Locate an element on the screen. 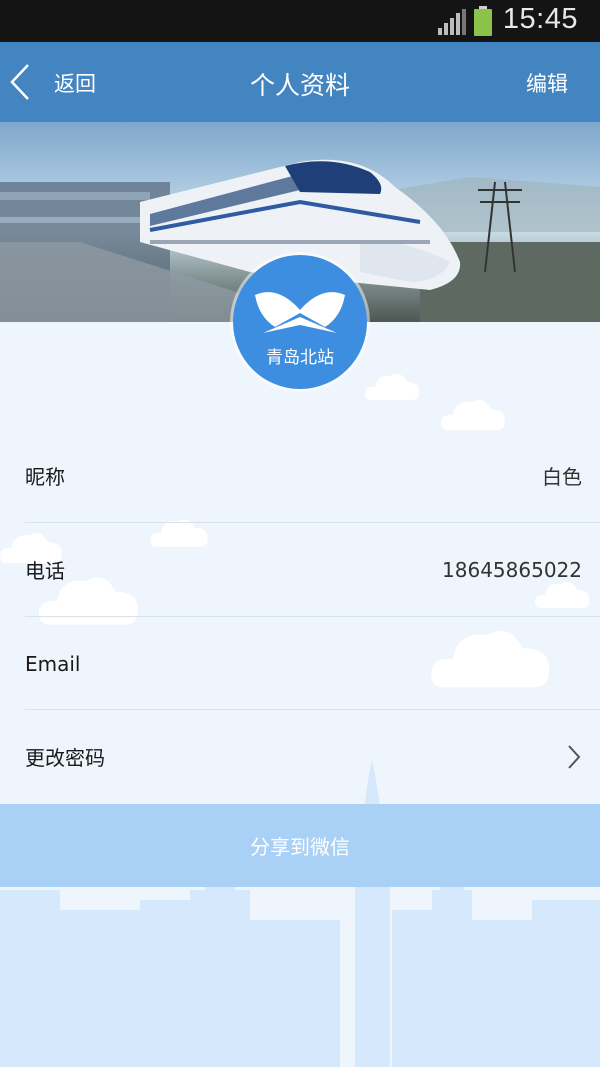 The image size is (600, 1067). phone-label: 电话 is located at coordinates (45, 571).